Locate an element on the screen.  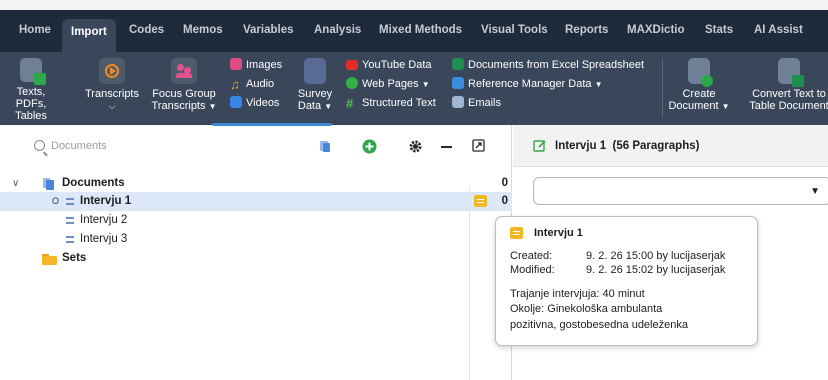
import-focus-group-button: Focus Group Transcripts ▼ is located at coordinates (184, 85).